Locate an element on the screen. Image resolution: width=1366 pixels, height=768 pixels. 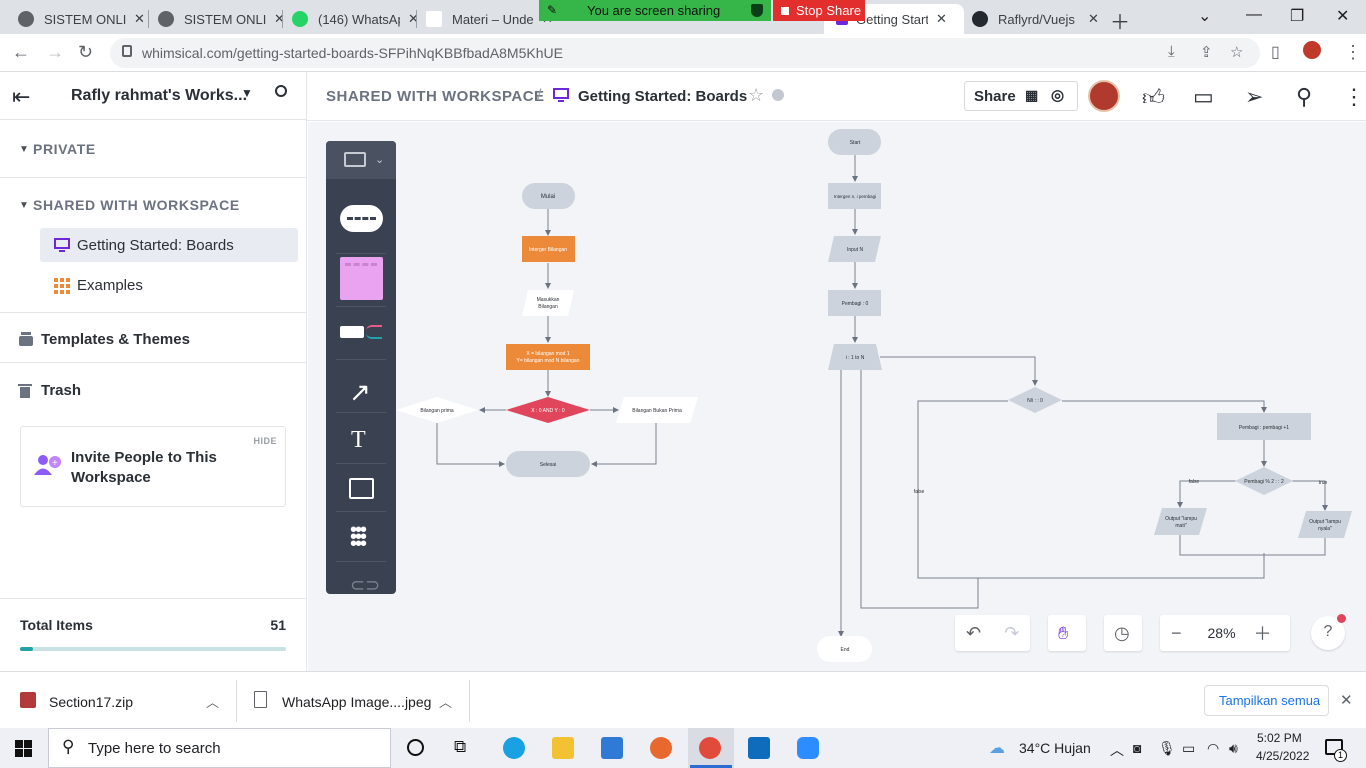
undo-icon: ↶ is located at coordinates (973, 633).